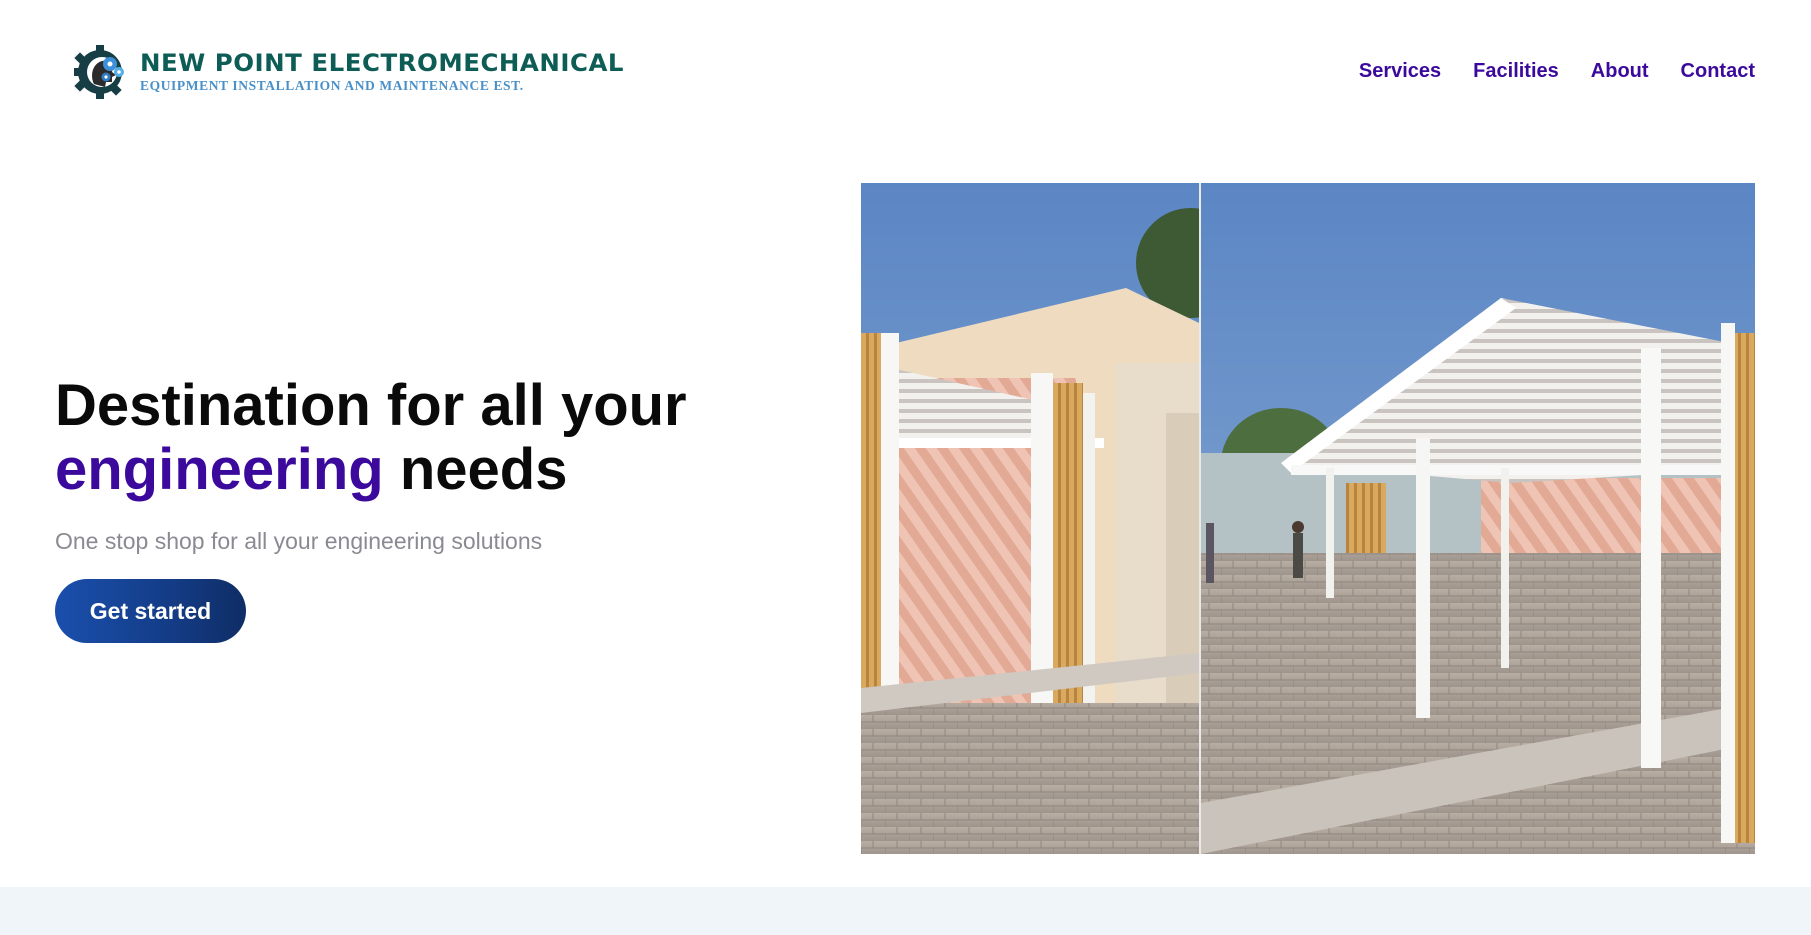 The image size is (1811, 935). I want to click on nav-link-contact: Contact, so click(1718, 71).